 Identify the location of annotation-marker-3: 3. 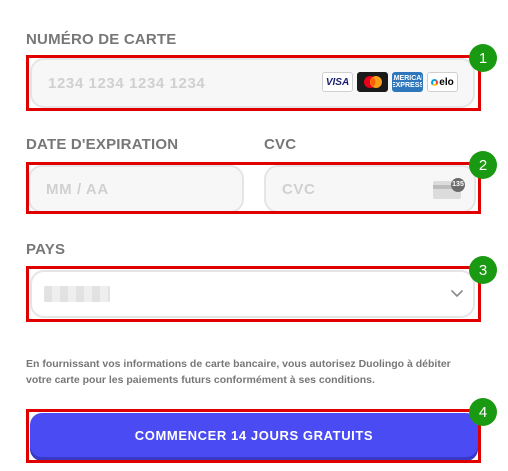
(483, 270).